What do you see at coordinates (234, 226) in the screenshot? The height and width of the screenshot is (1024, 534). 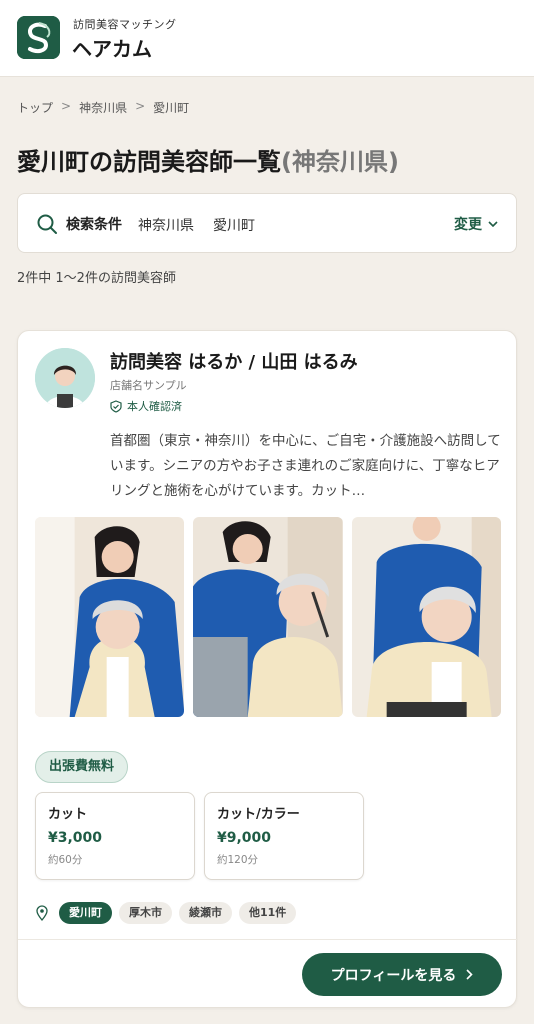 I see `search-city: 愛川町` at bounding box center [234, 226].